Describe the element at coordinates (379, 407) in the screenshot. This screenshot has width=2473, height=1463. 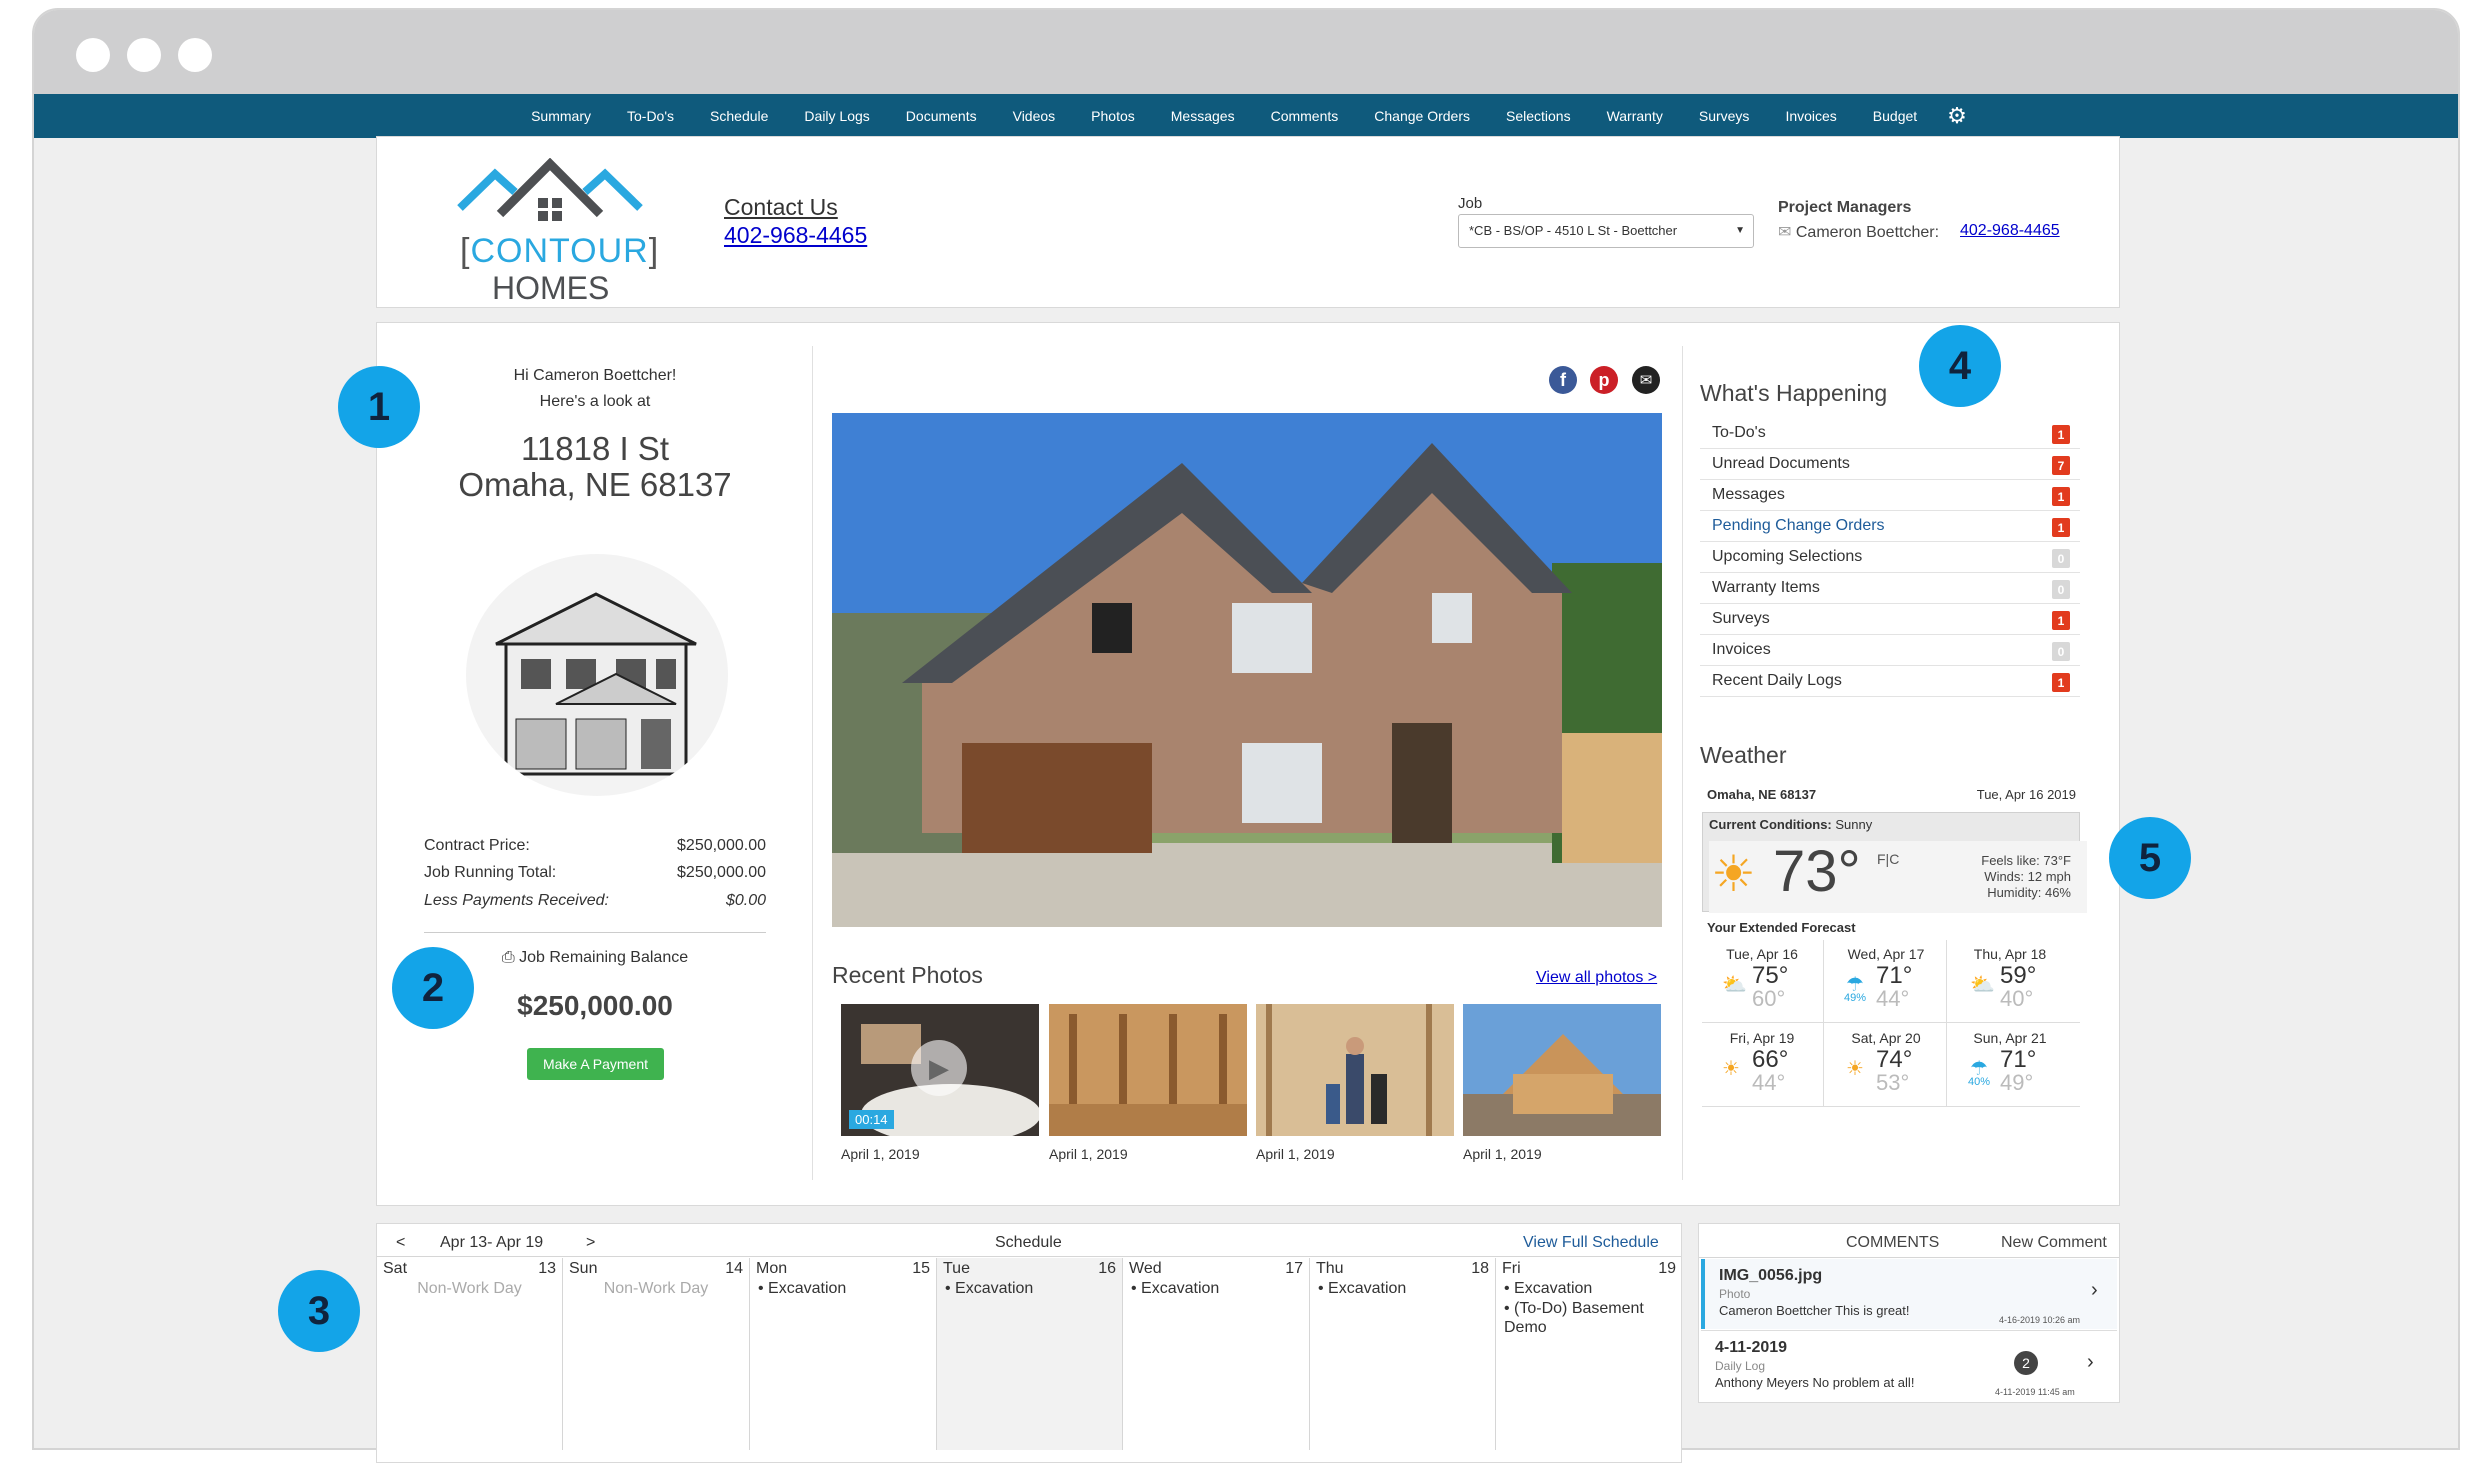
I see `callout-marker-1: 1` at that location.